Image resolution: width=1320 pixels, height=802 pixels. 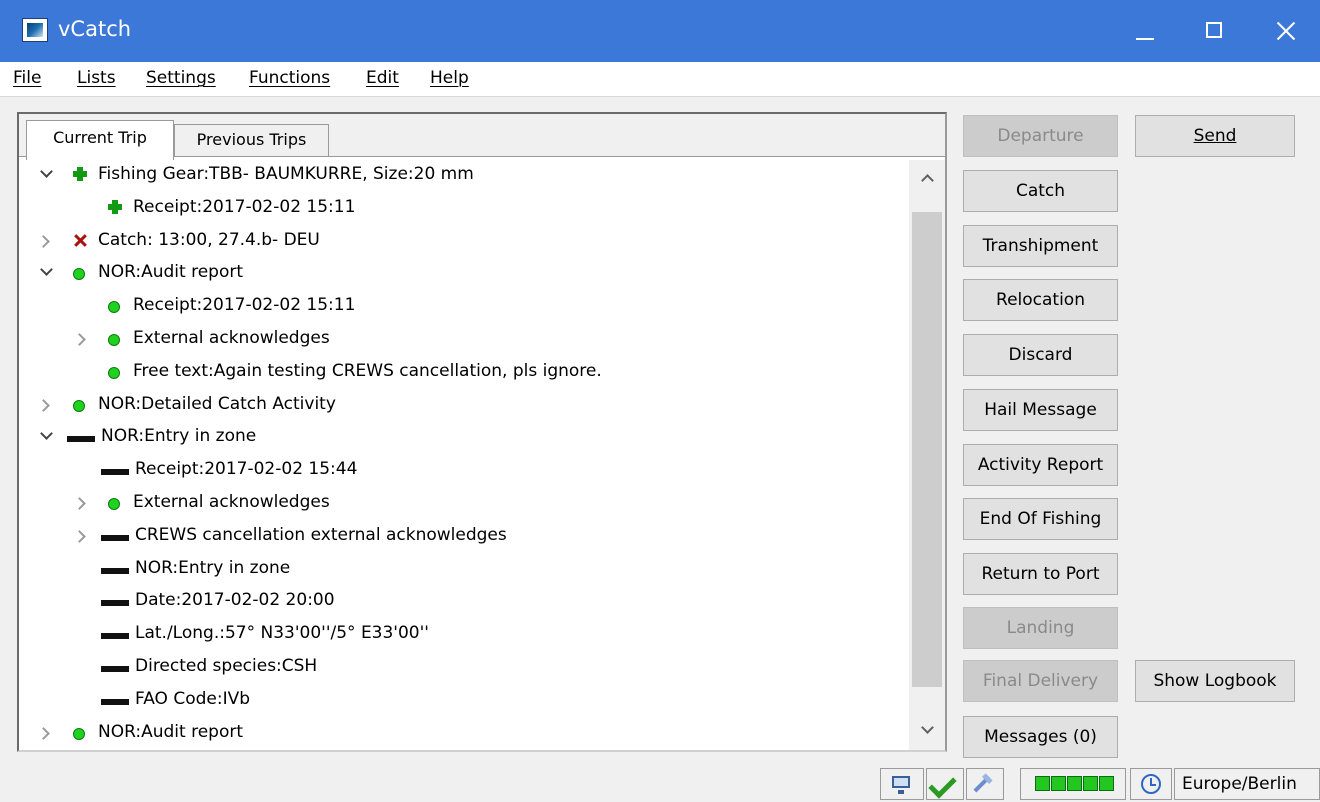 I want to click on departure-button: Departure, so click(x=1040, y=136).